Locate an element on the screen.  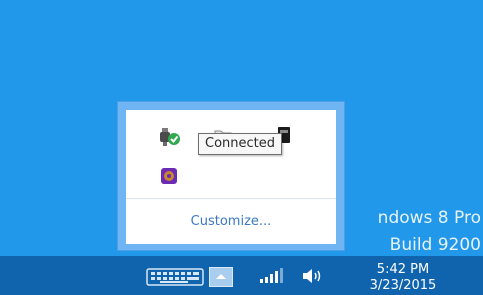
watermark-edition: ndows 8 Pro is located at coordinates (429, 218).